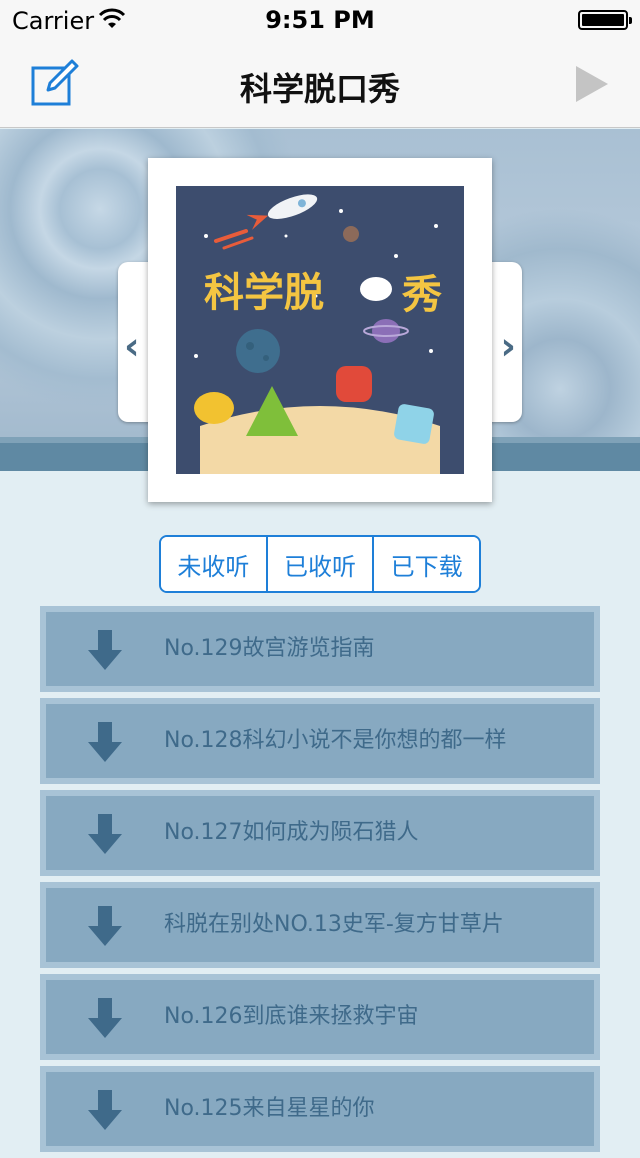 This screenshot has width=640, height=1158. I want to click on status-bar: Carrier 9:51 PM, so click(320, 20).